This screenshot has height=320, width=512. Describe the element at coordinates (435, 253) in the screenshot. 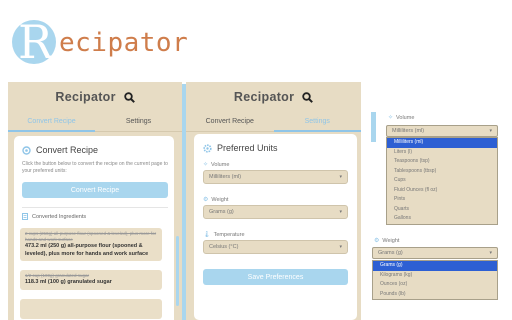

I see `weight-dropdown: Grams (g) ▾` at that location.